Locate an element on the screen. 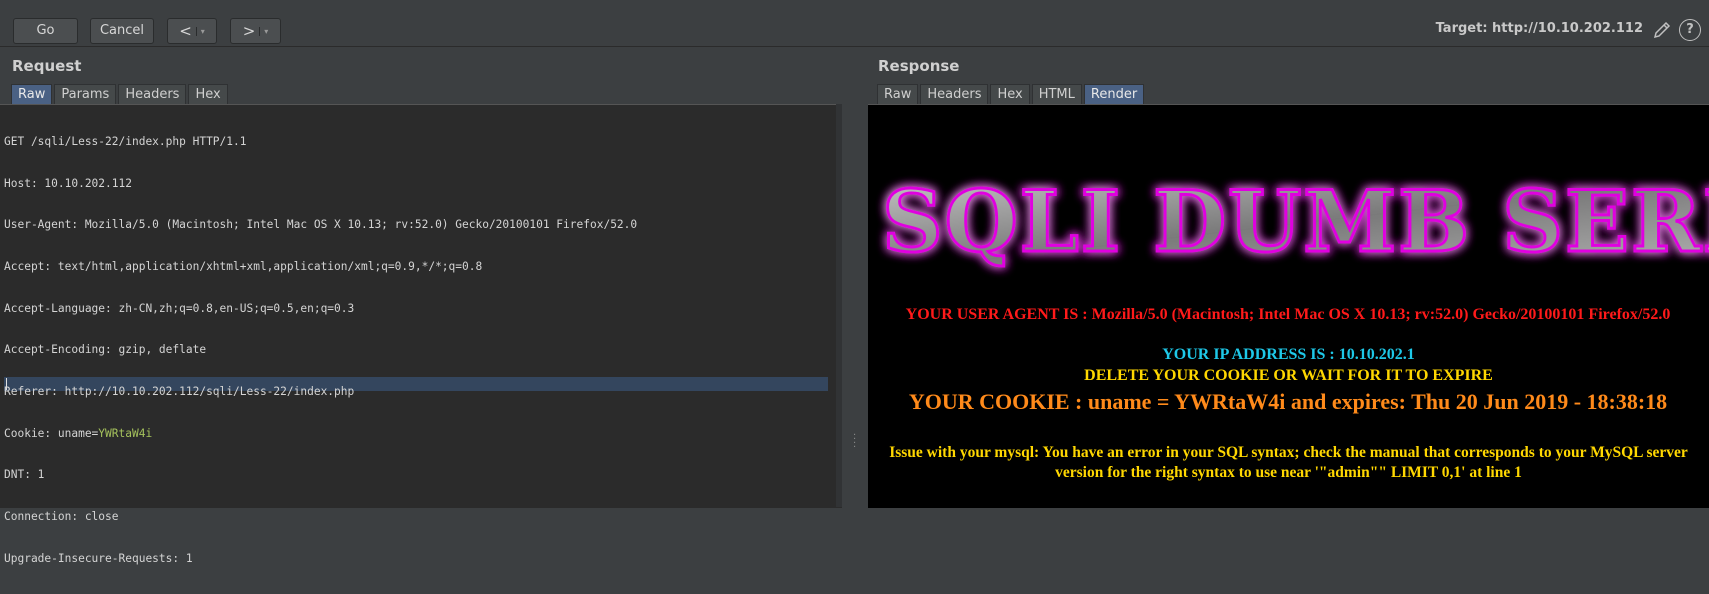  request-line: GET /sqli/Less-22/index.php HTTP/1.1 is located at coordinates (125, 141).